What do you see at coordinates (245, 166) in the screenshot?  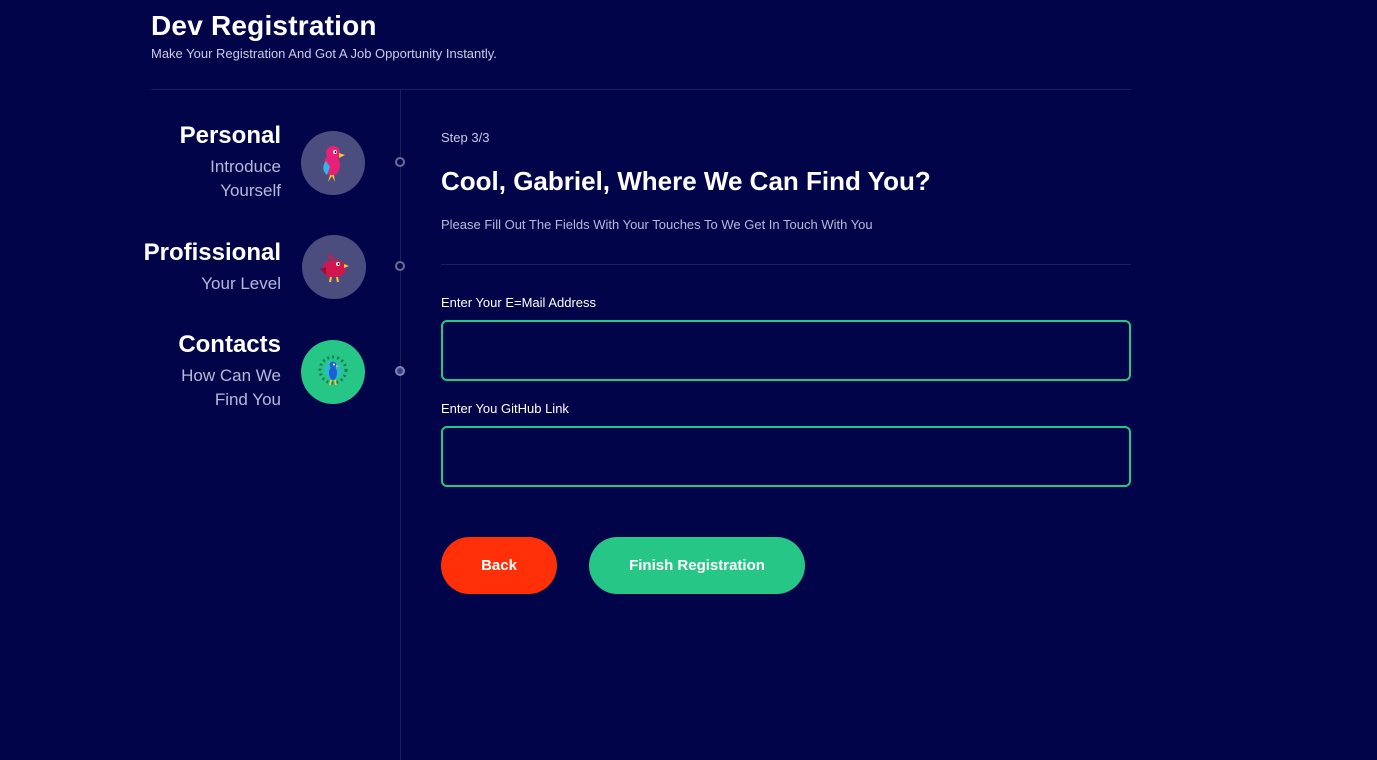 I see `step-description-line: Introduce` at bounding box center [245, 166].